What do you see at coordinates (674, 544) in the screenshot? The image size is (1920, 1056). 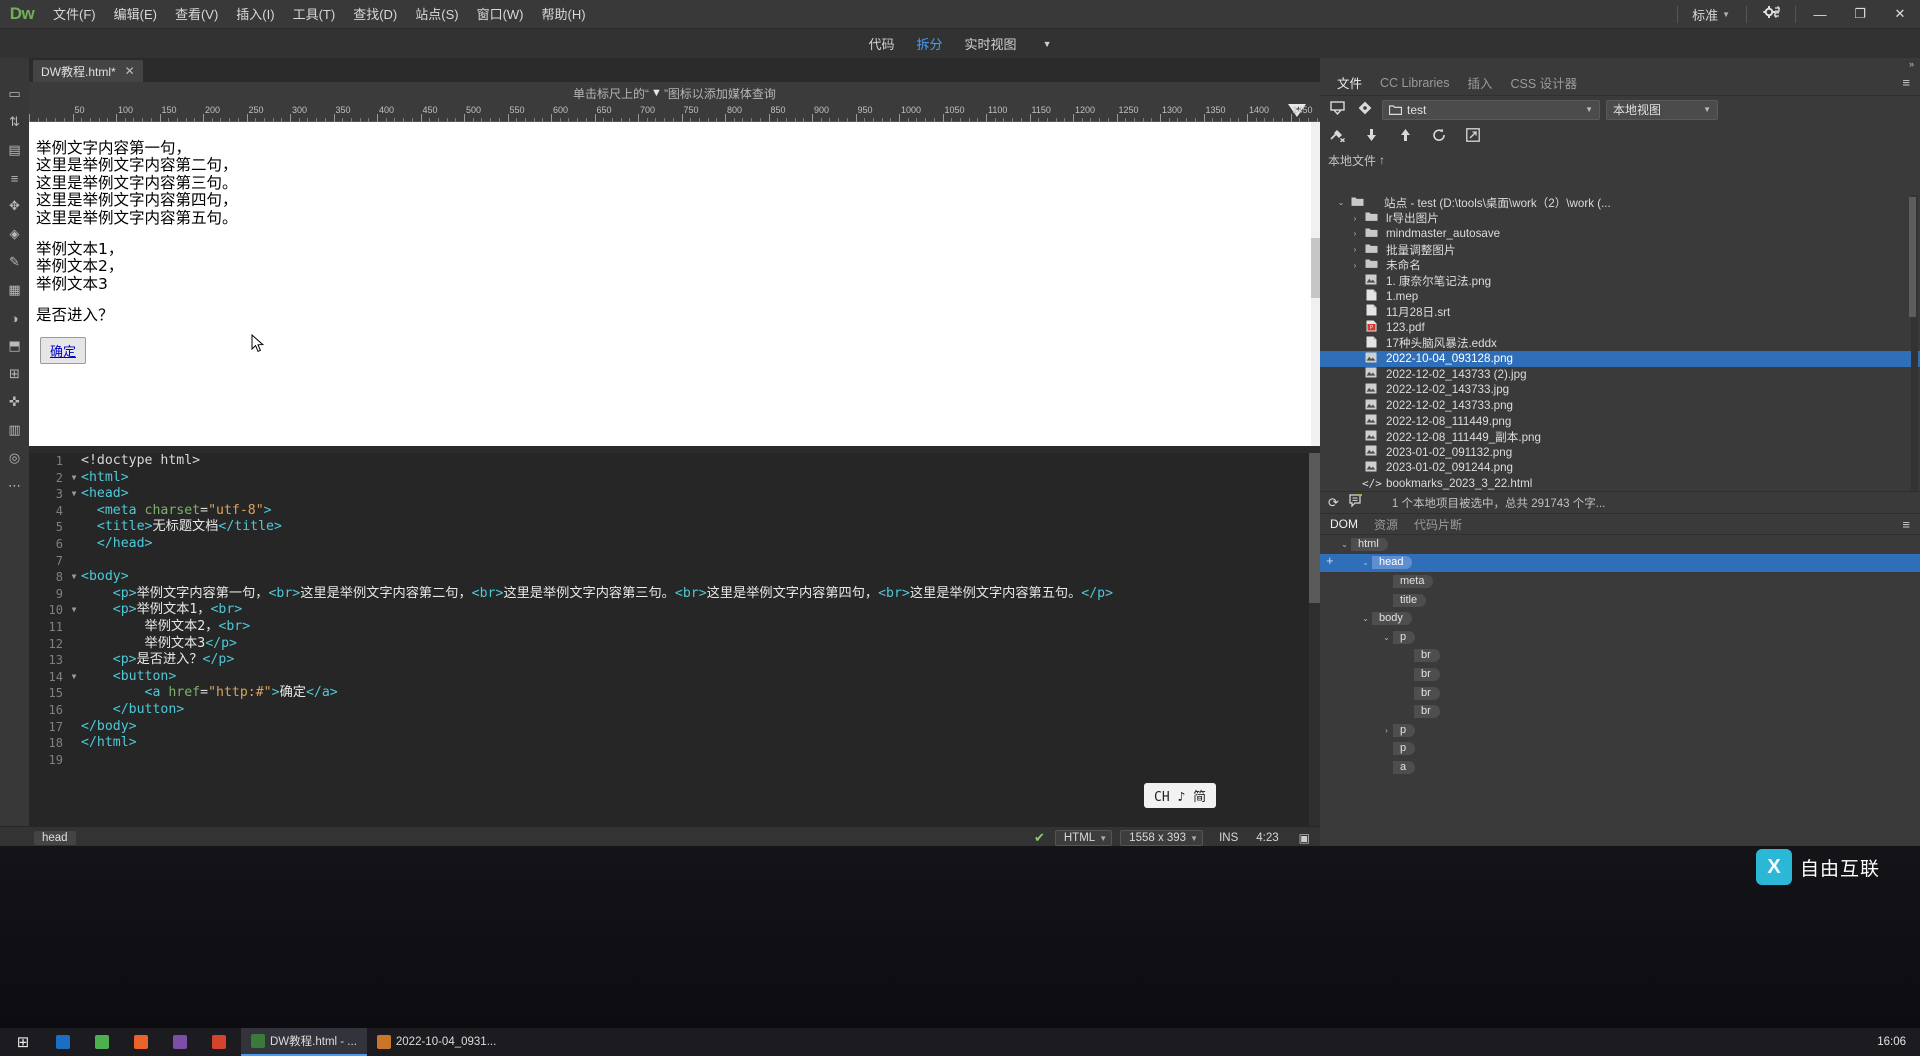 I see `code-line: 6 </head>` at bounding box center [674, 544].